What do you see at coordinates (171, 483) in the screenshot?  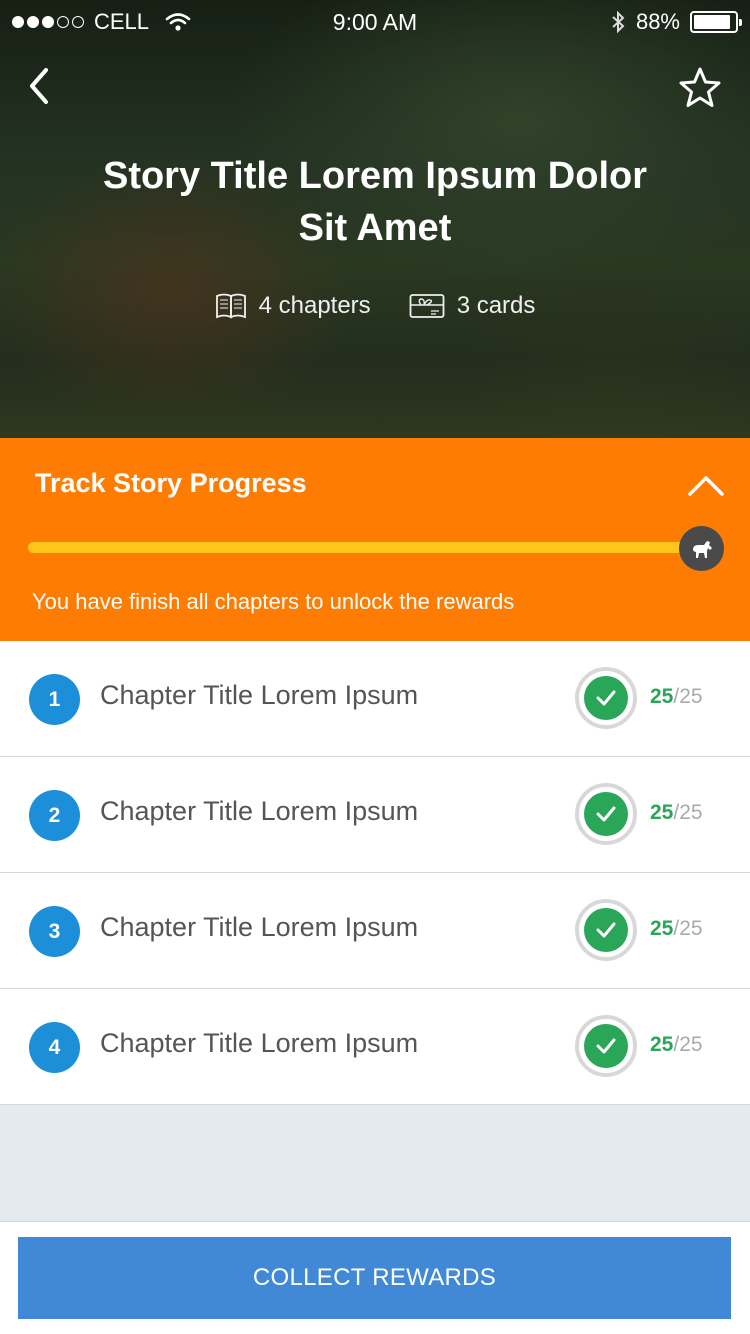 I see `progress-title: Track Story Progress` at bounding box center [171, 483].